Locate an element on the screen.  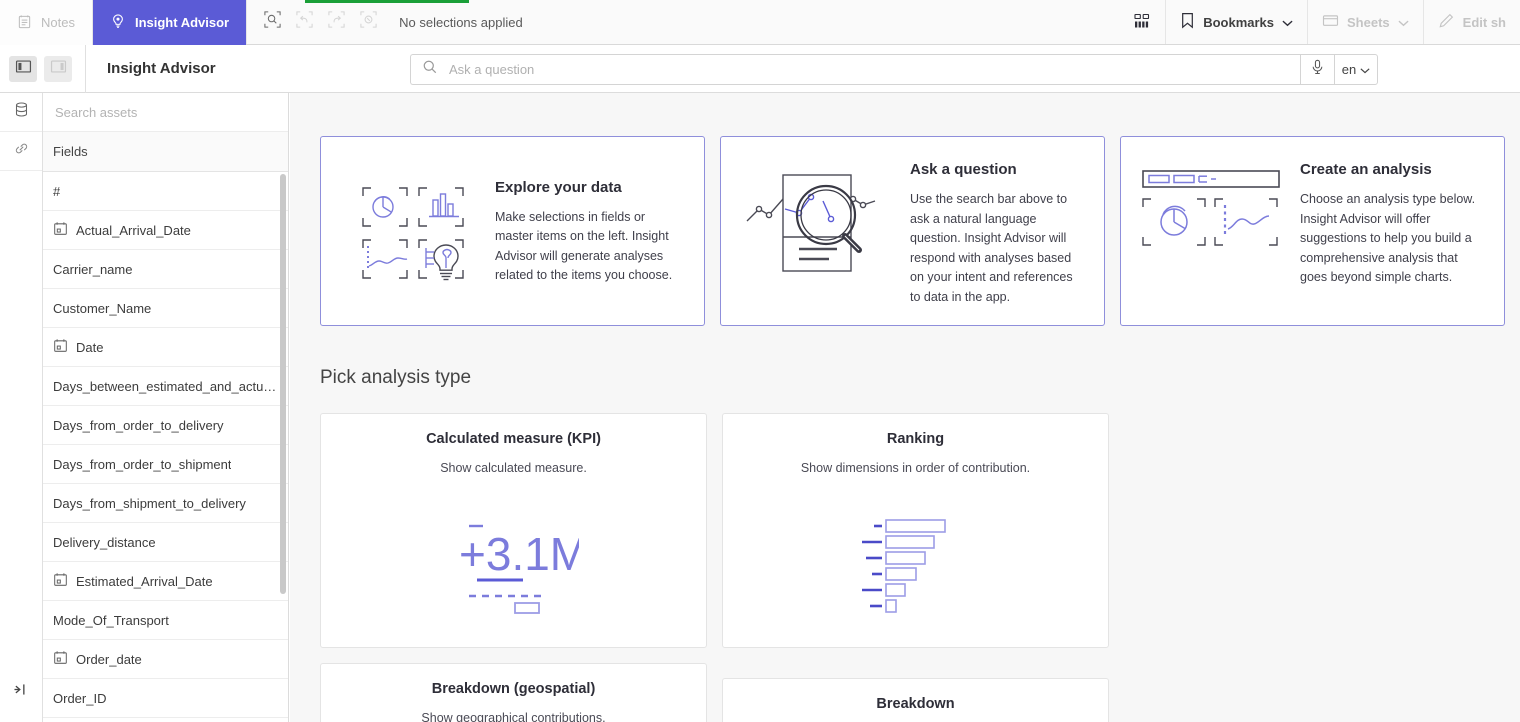
progress-fill is located at coordinates (387, 1).